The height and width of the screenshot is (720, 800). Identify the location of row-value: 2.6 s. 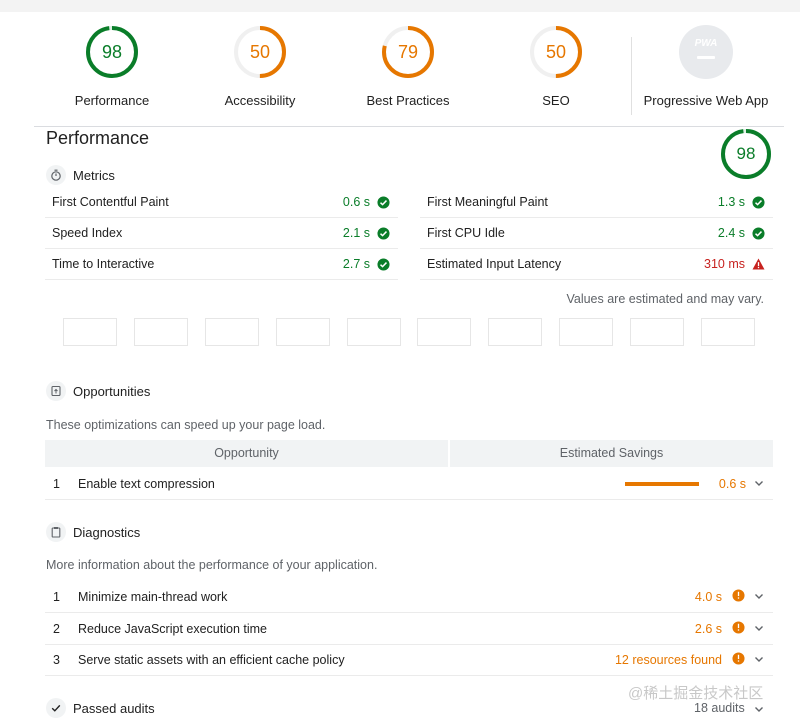
(708, 629).